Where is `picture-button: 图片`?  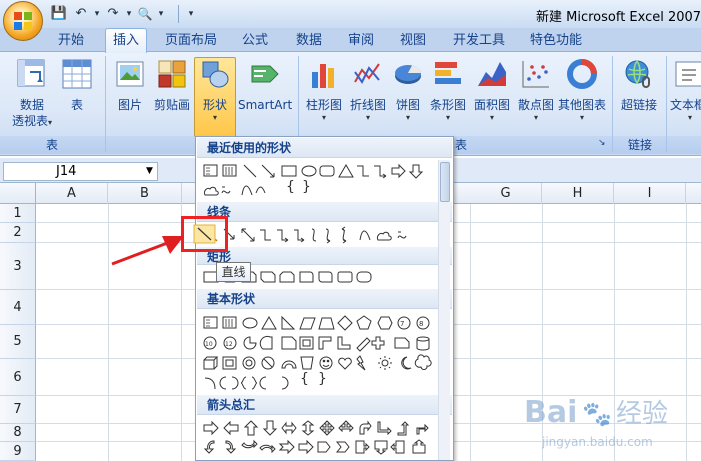
picture-button: 图片 is located at coordinates (130, 96).